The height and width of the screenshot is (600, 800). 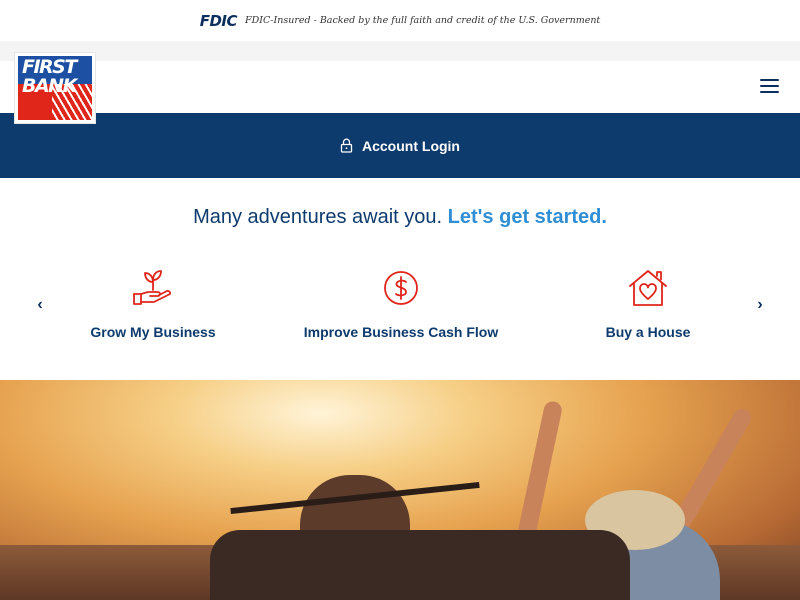 I want to click on chevron-right-icon: ›, so click(x=760, y=304).